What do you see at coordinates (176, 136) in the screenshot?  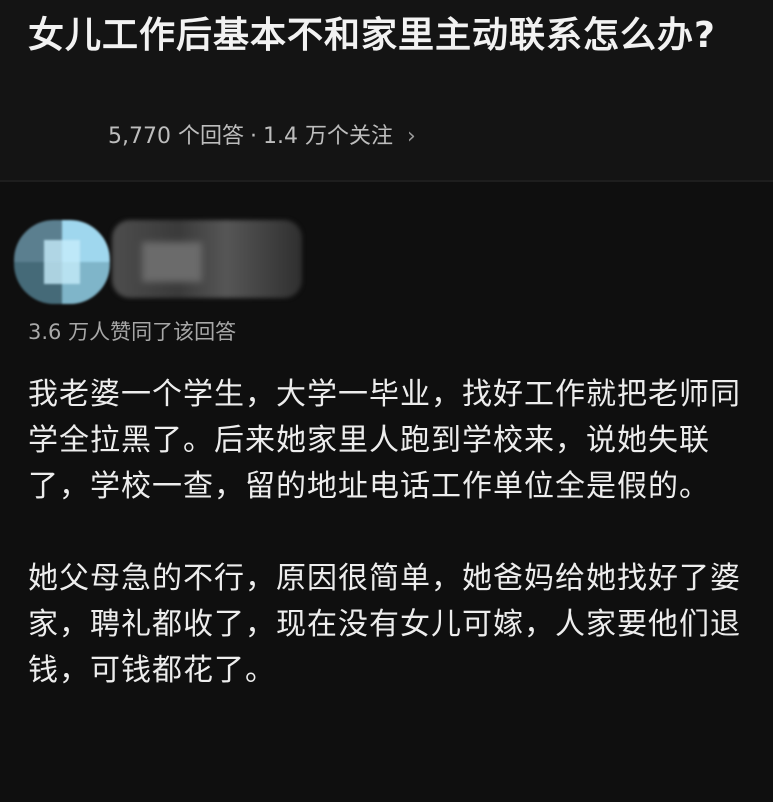 I see `answers-count: 5,770 个回答` at bounding box center [176, 136].